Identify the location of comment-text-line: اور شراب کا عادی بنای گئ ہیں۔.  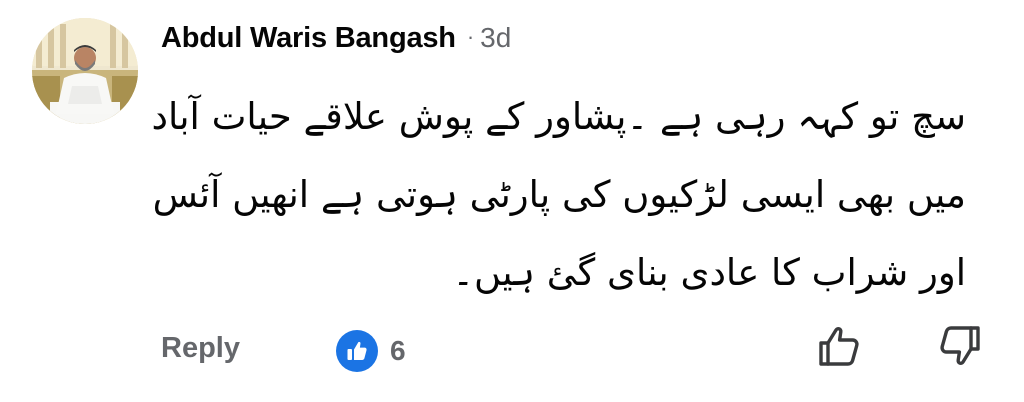
(709, 272).